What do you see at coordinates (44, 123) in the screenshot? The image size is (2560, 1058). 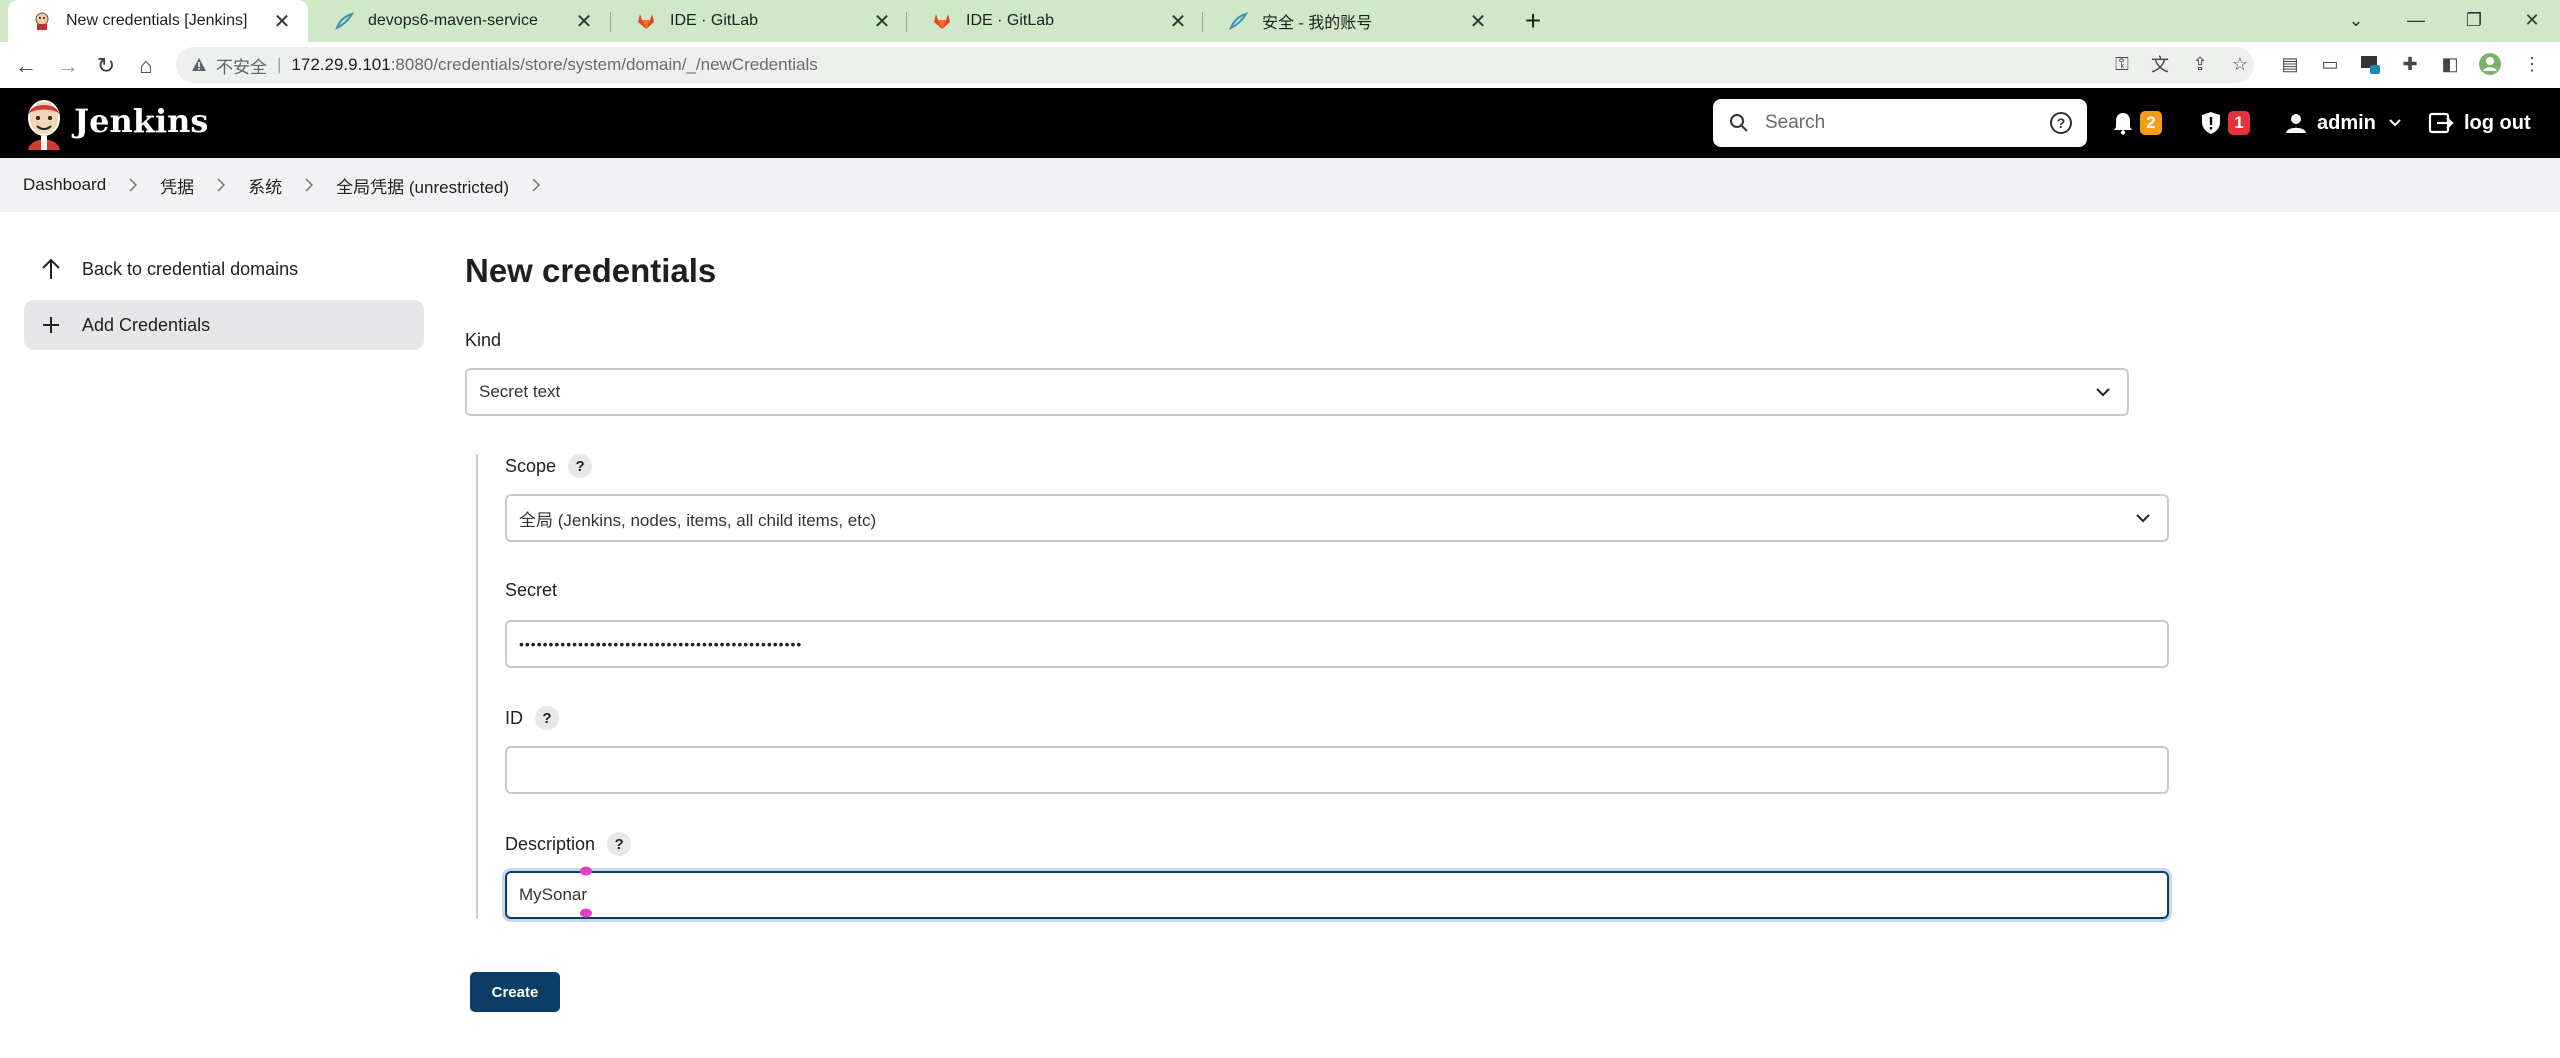 I see `jenkins-logo-icon` at bounding box center [44, 123].